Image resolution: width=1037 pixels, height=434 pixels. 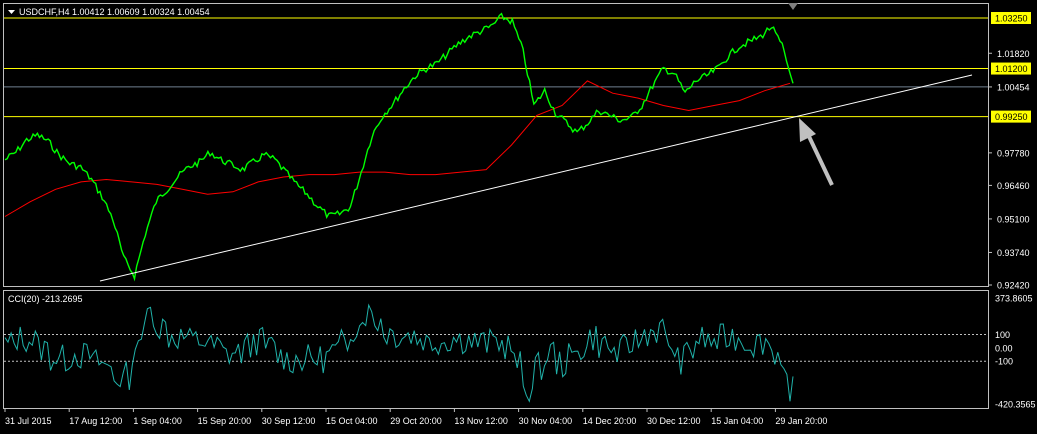 I want to click on price-axis-label: 0.99250, so click(x=1011, y=117).